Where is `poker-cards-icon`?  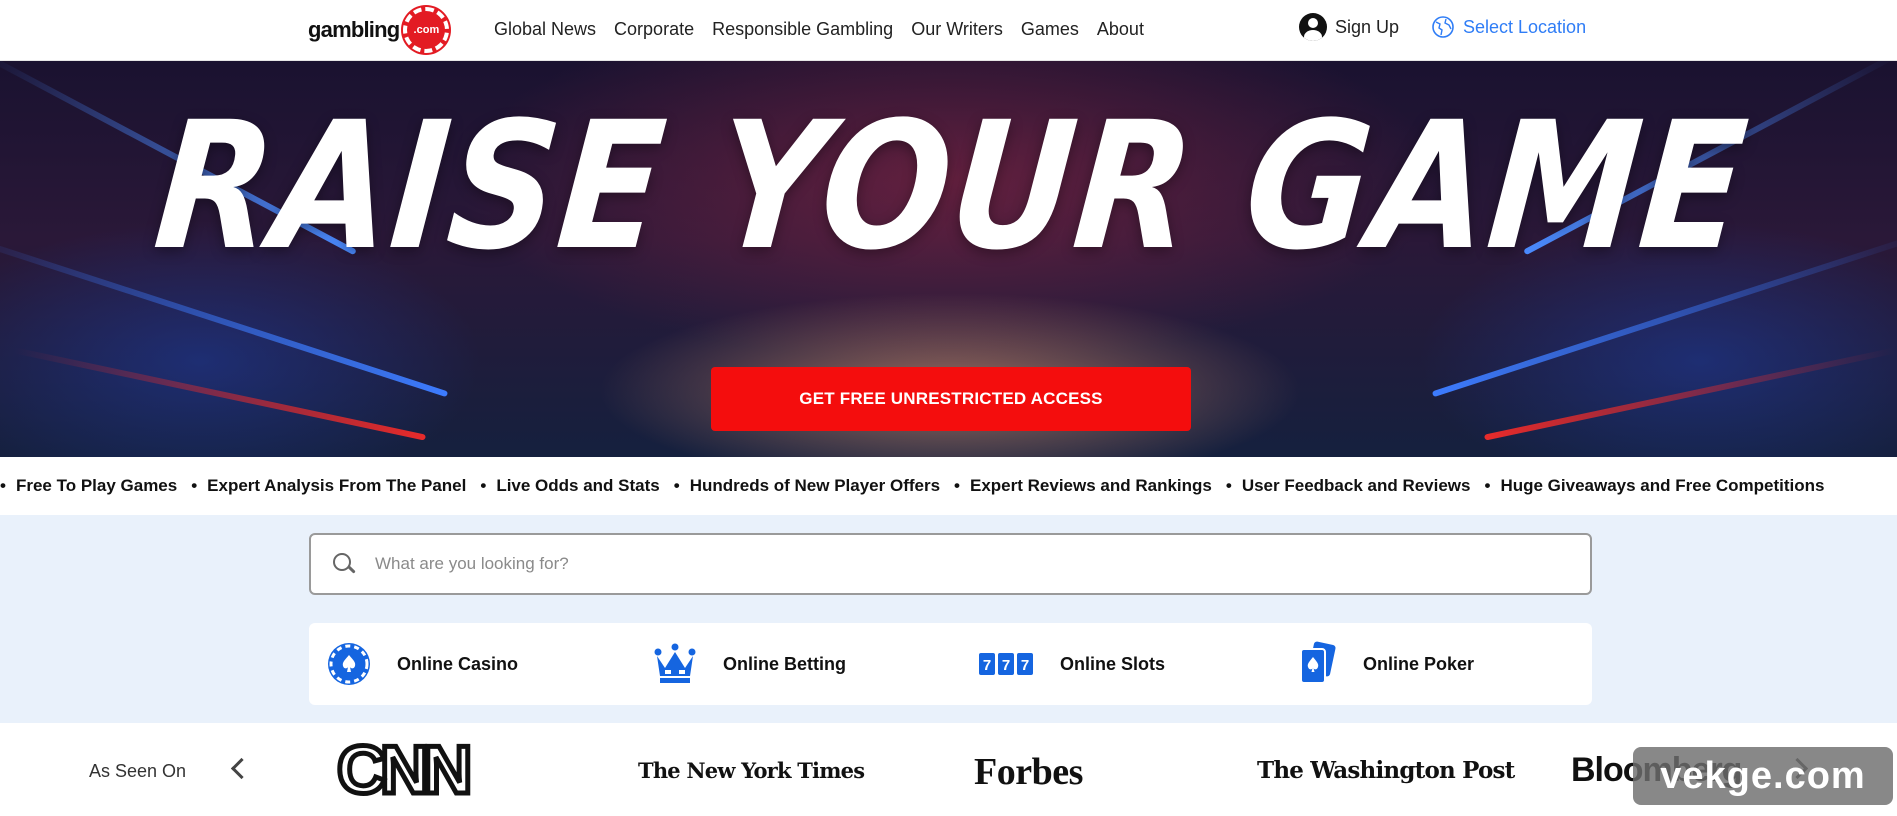
poker-cards-icon is located at coordinates (1318, 662).